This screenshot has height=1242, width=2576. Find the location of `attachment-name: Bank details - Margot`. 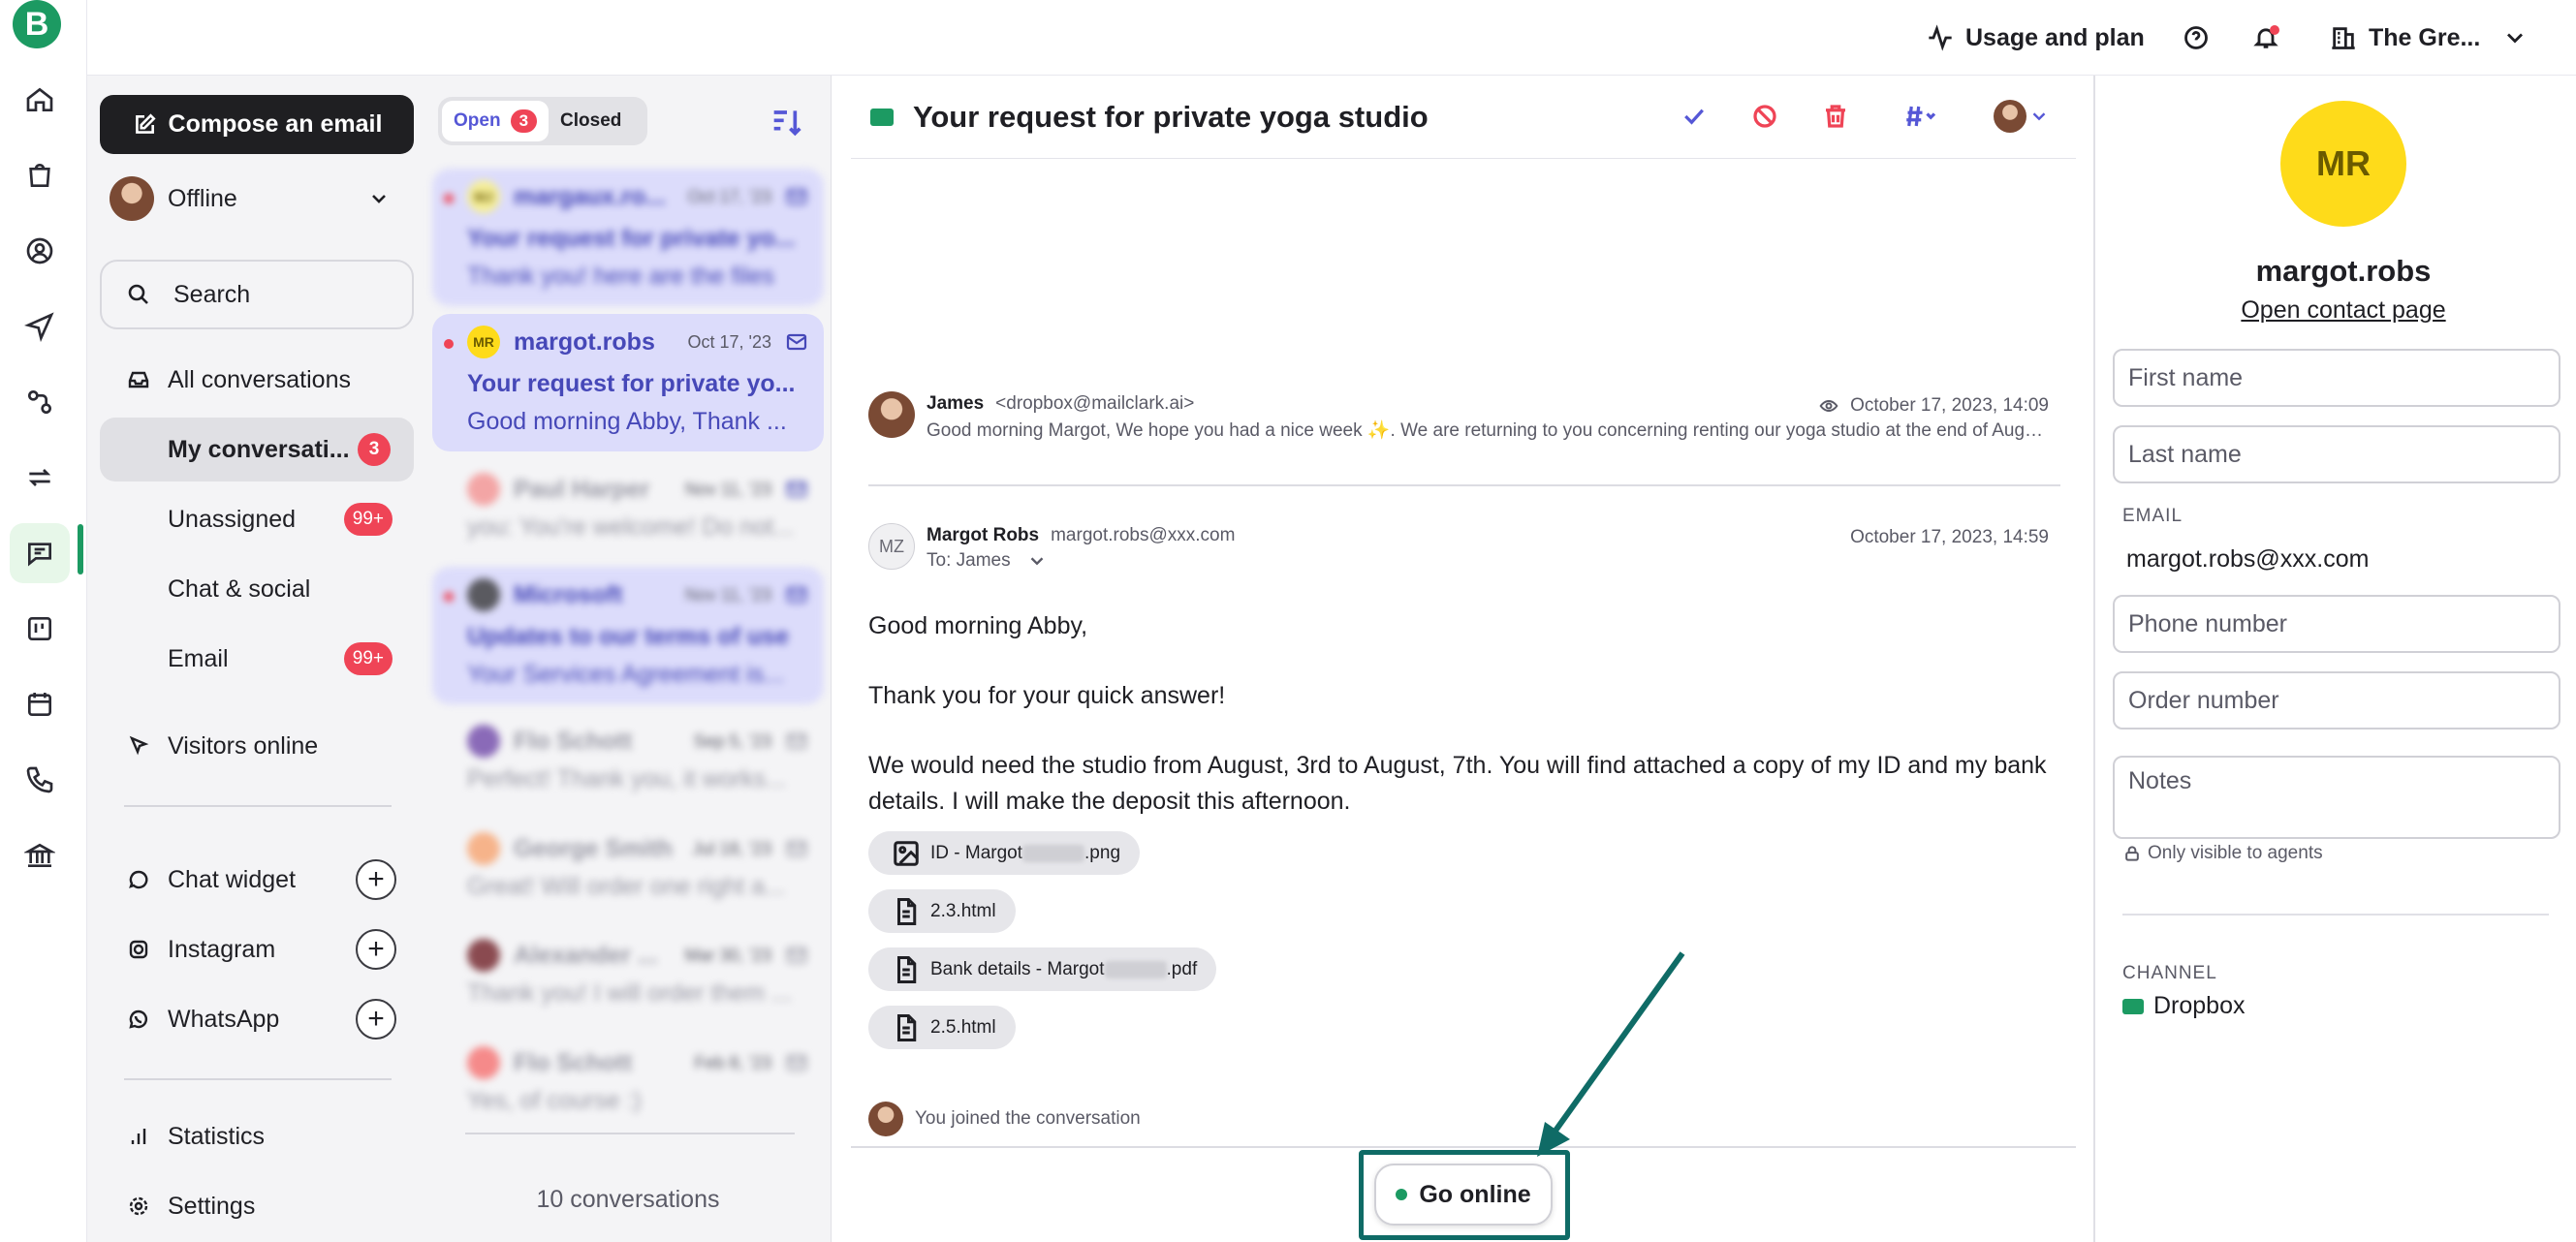

attachment-name: Bank details - Margot is located at coordinates (1017, 968).